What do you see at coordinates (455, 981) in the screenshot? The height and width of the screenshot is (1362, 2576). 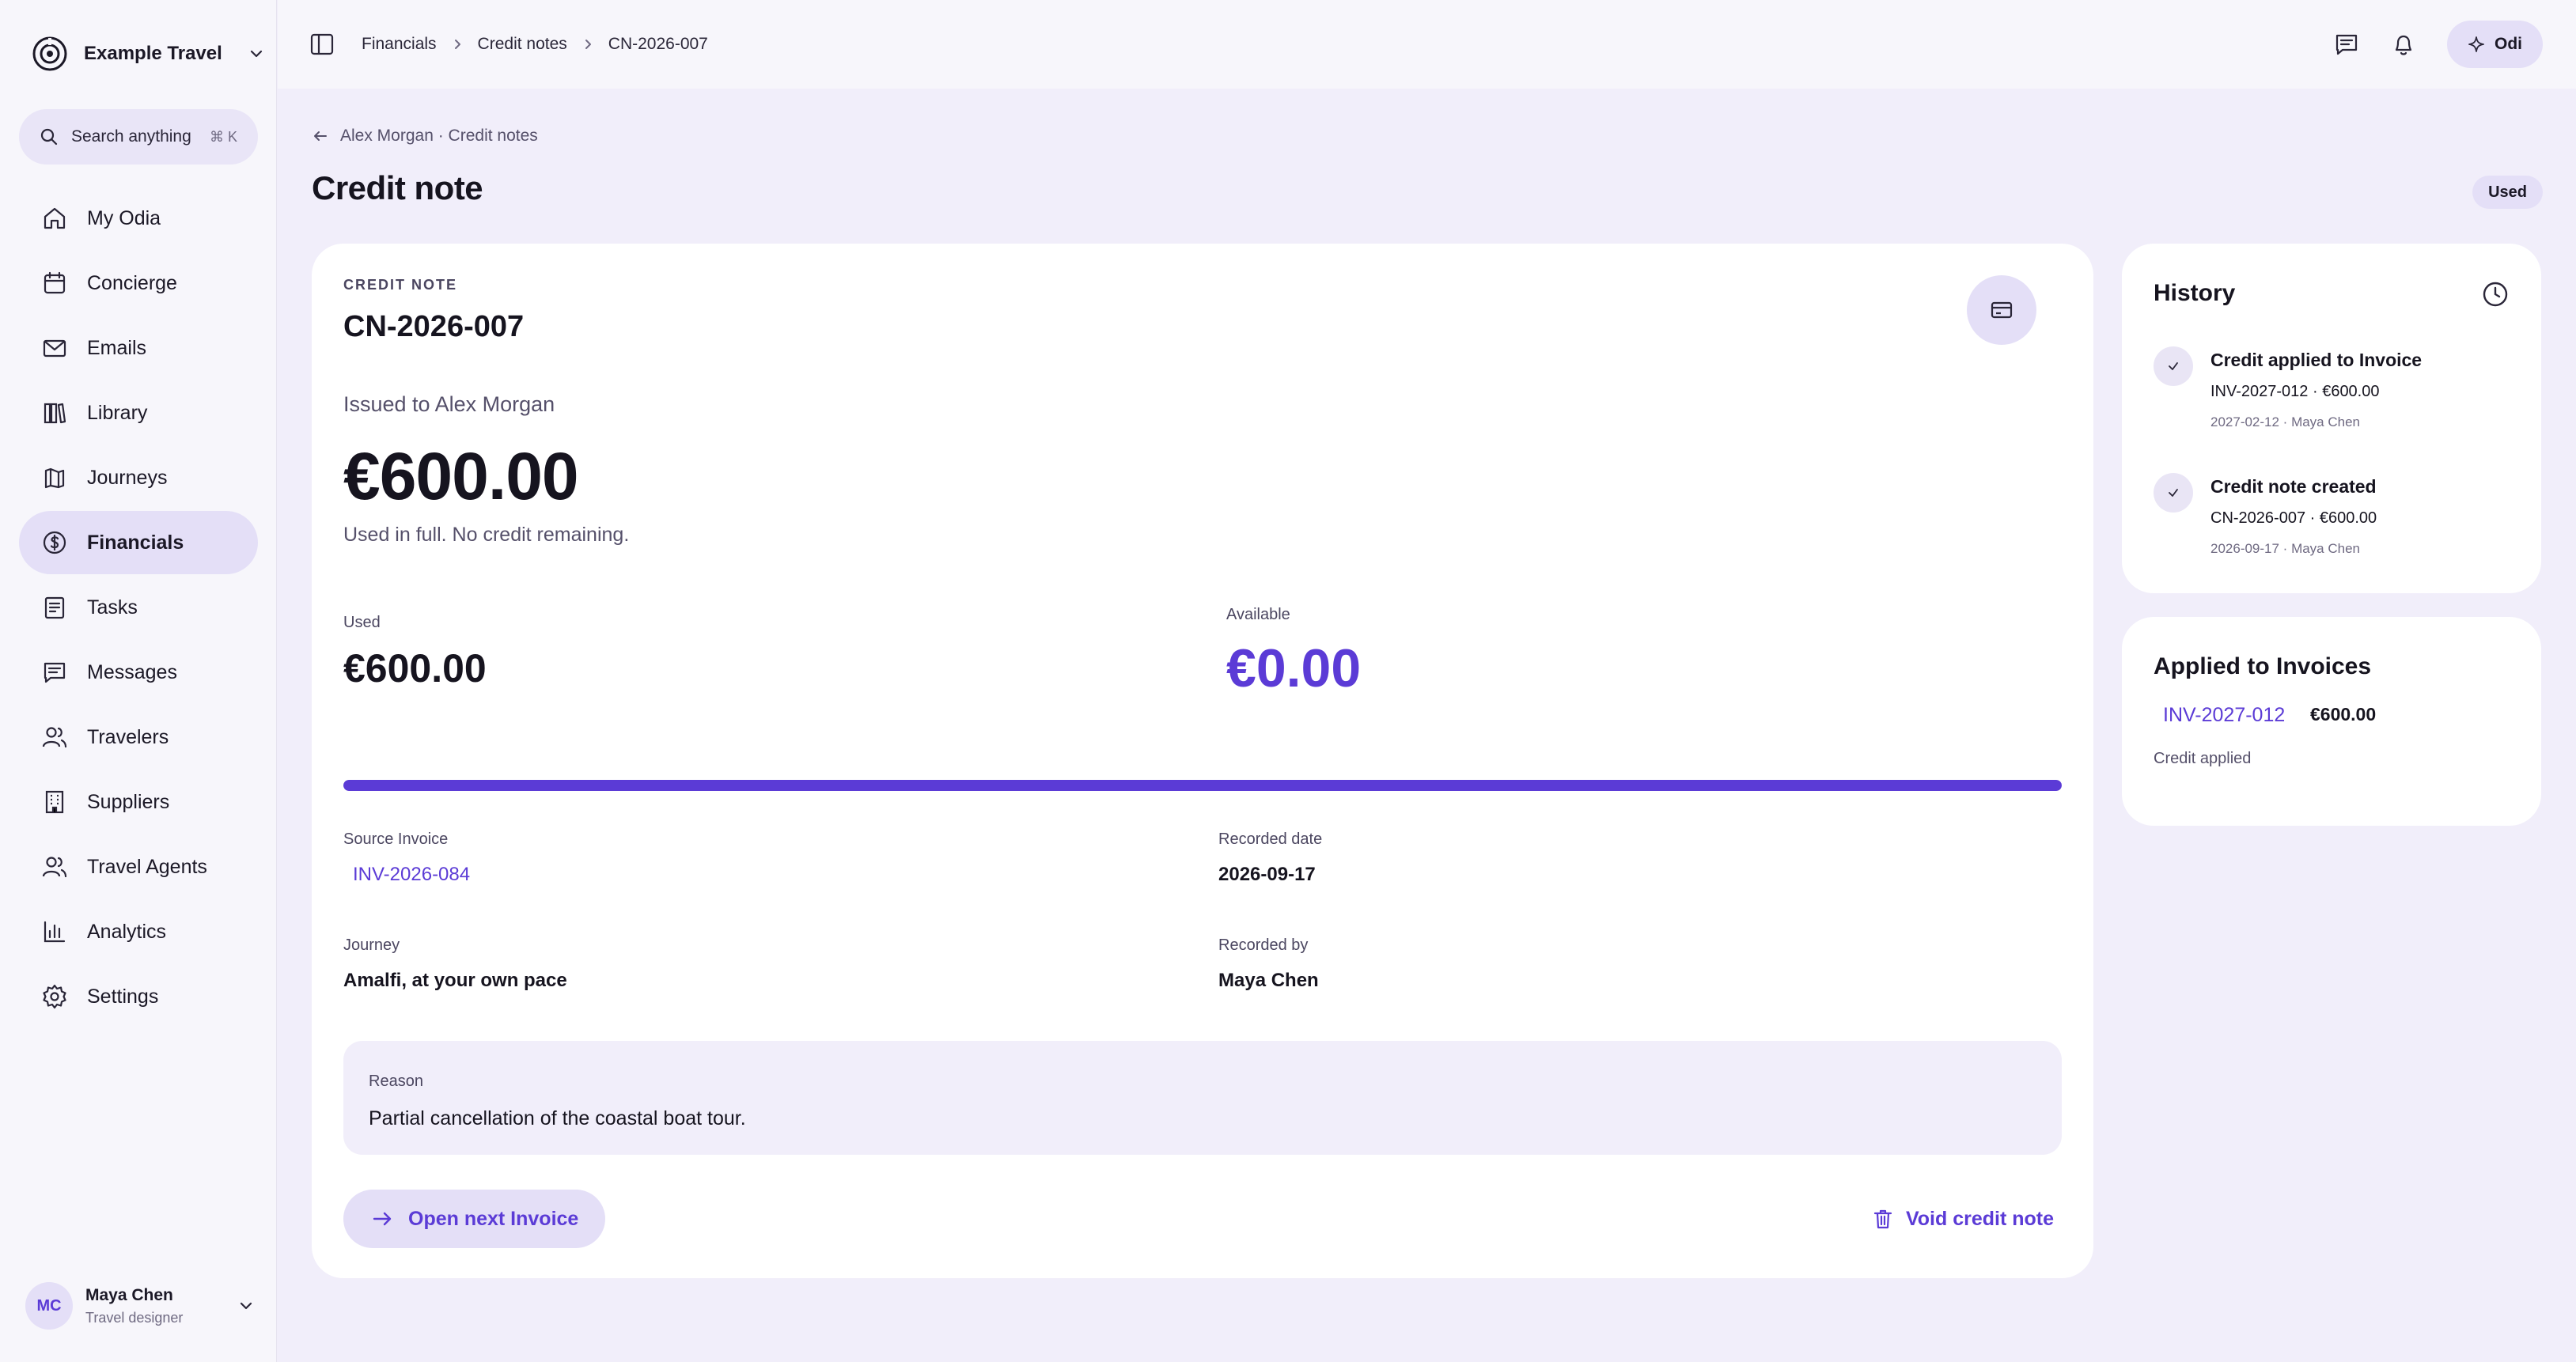 I see `journey-value: Amalfi, at your own pace` at bounding box center [455, 981].